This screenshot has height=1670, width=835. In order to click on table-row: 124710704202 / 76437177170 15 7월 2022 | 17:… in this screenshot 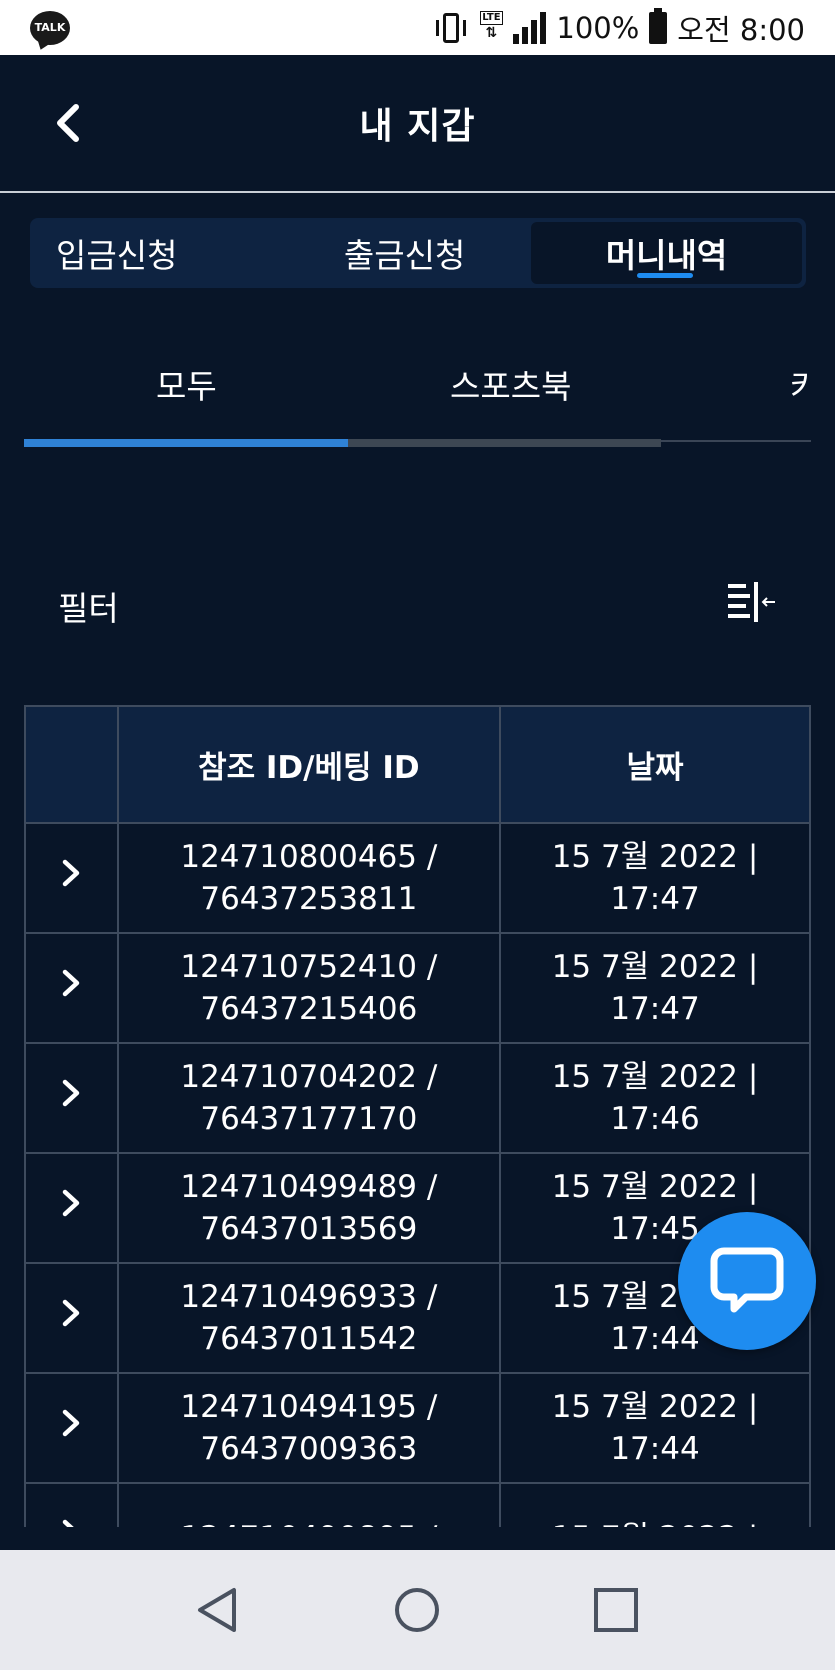, I will do `click(417, 1098)`.